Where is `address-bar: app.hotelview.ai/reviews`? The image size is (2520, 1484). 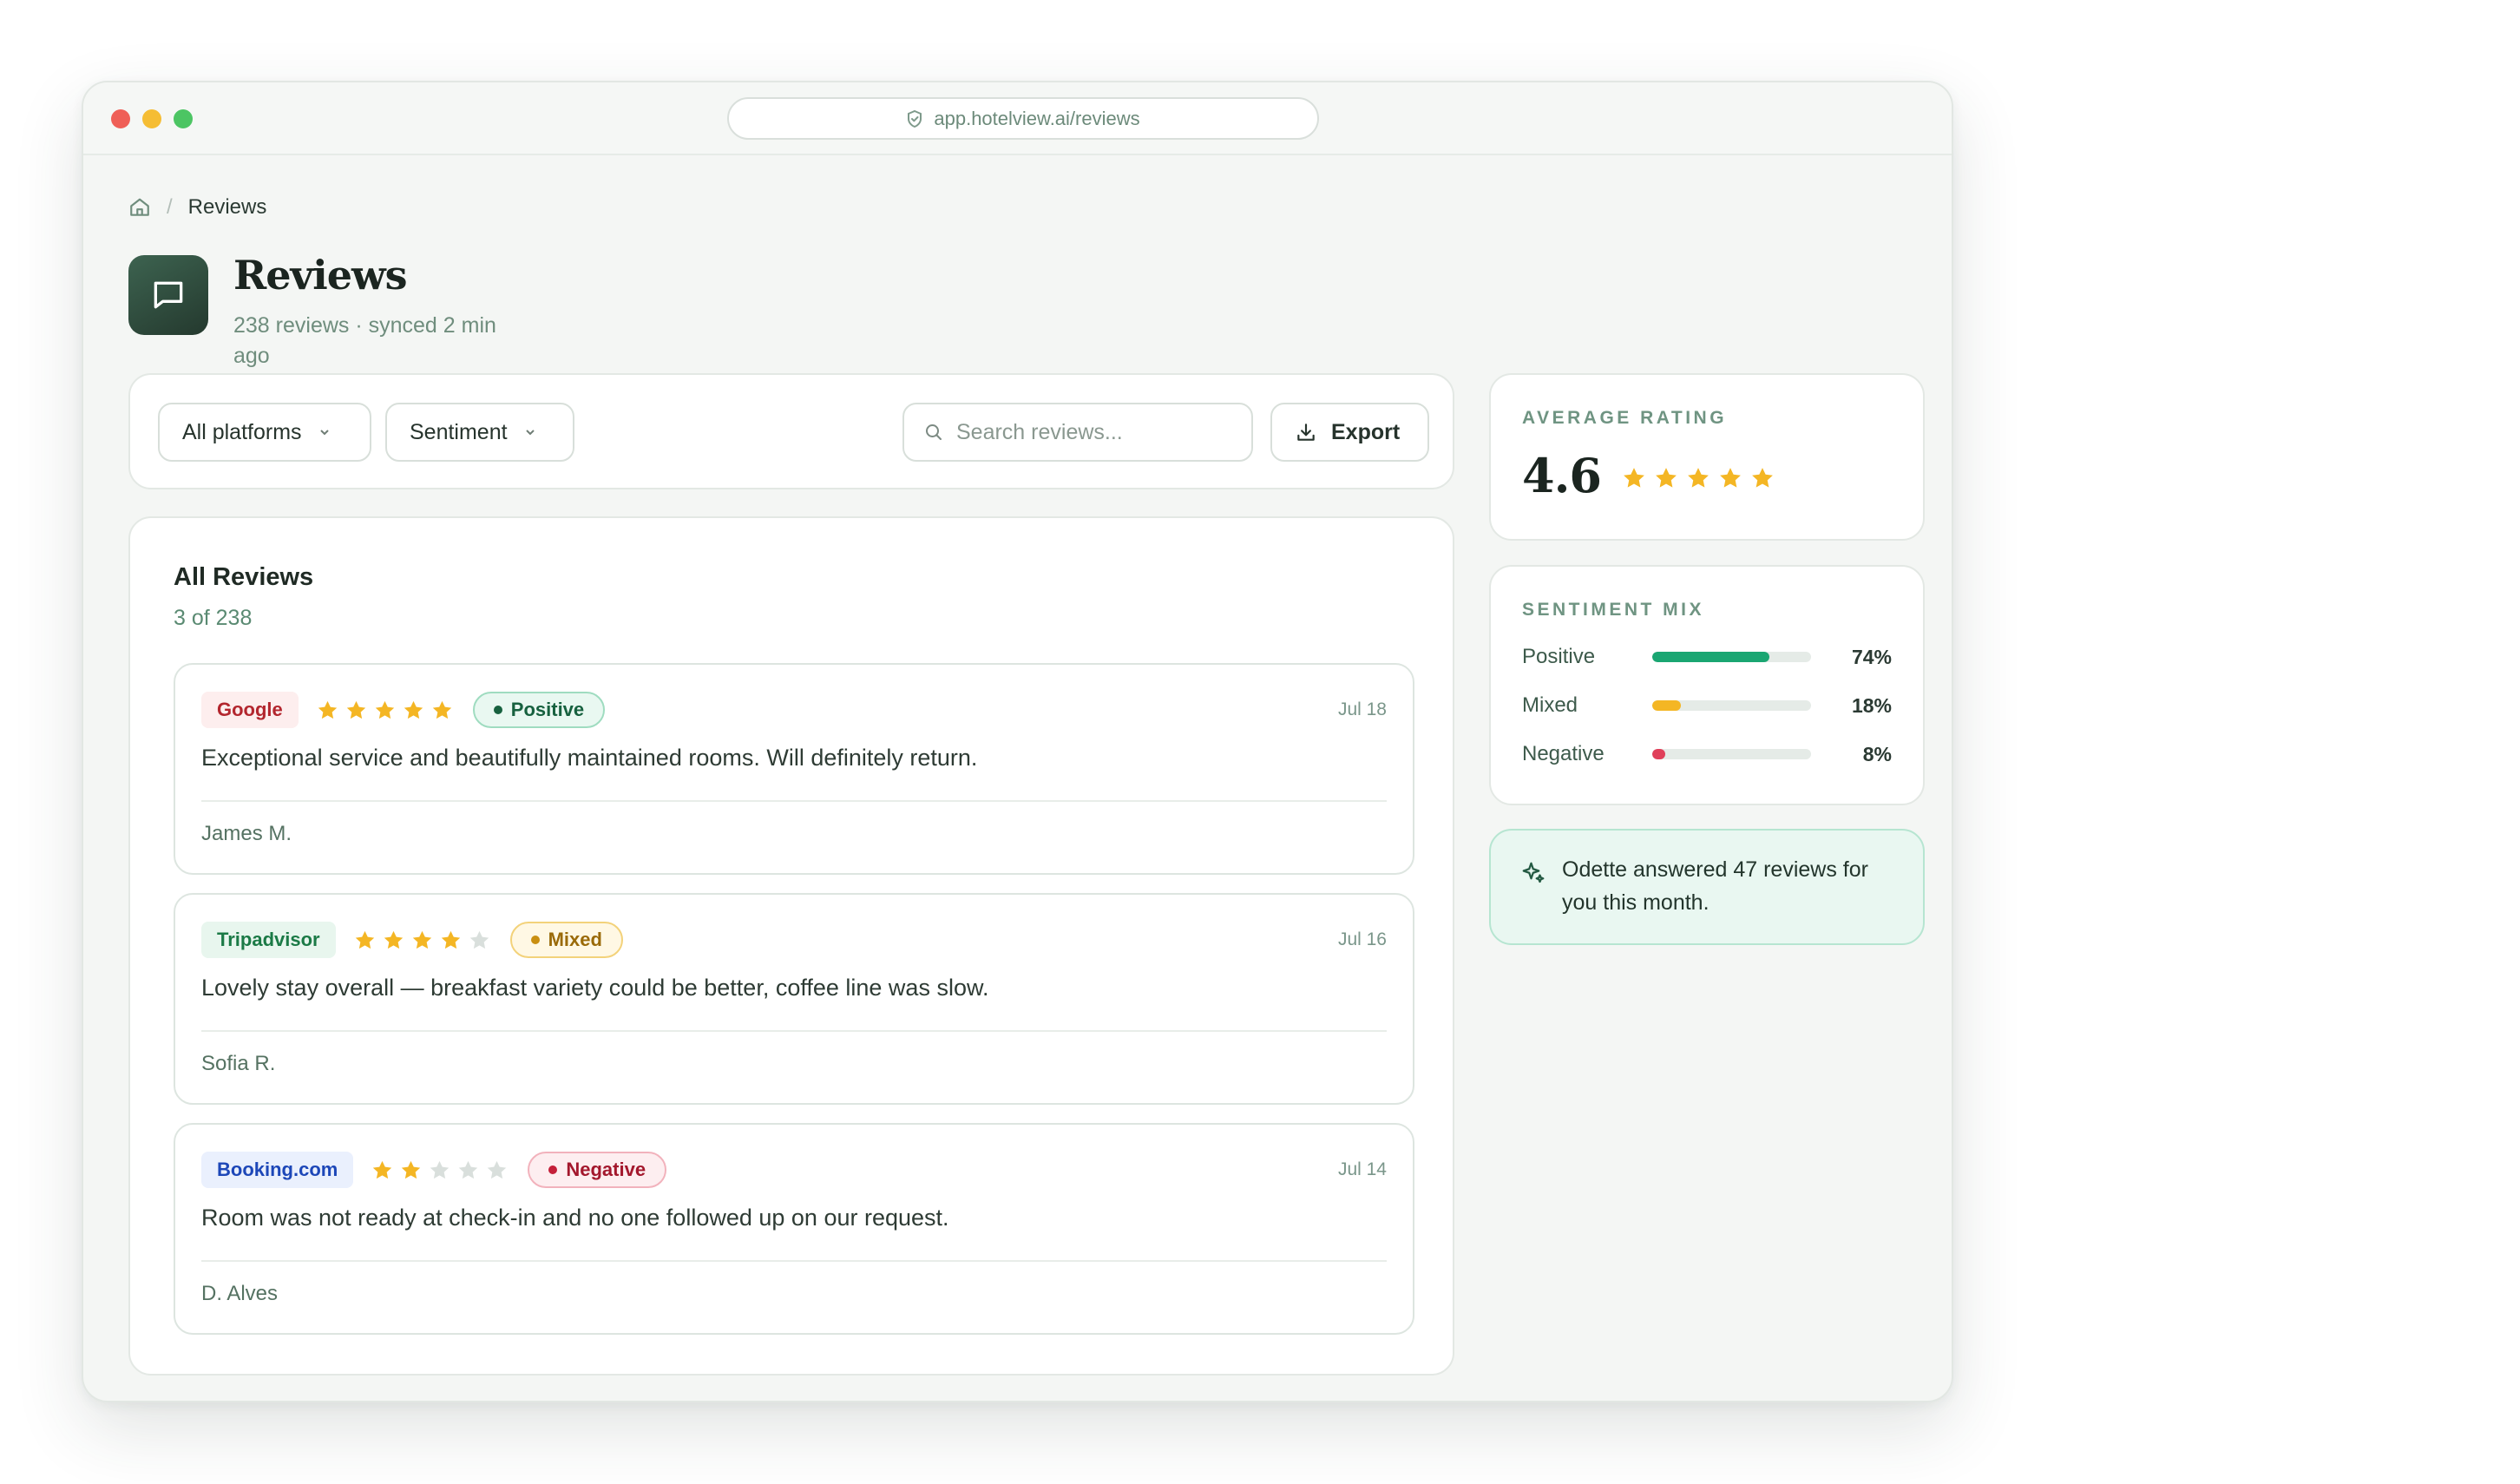 address-bar: app.hotelview.ai/reviews is located at coordinates (1023, 118).